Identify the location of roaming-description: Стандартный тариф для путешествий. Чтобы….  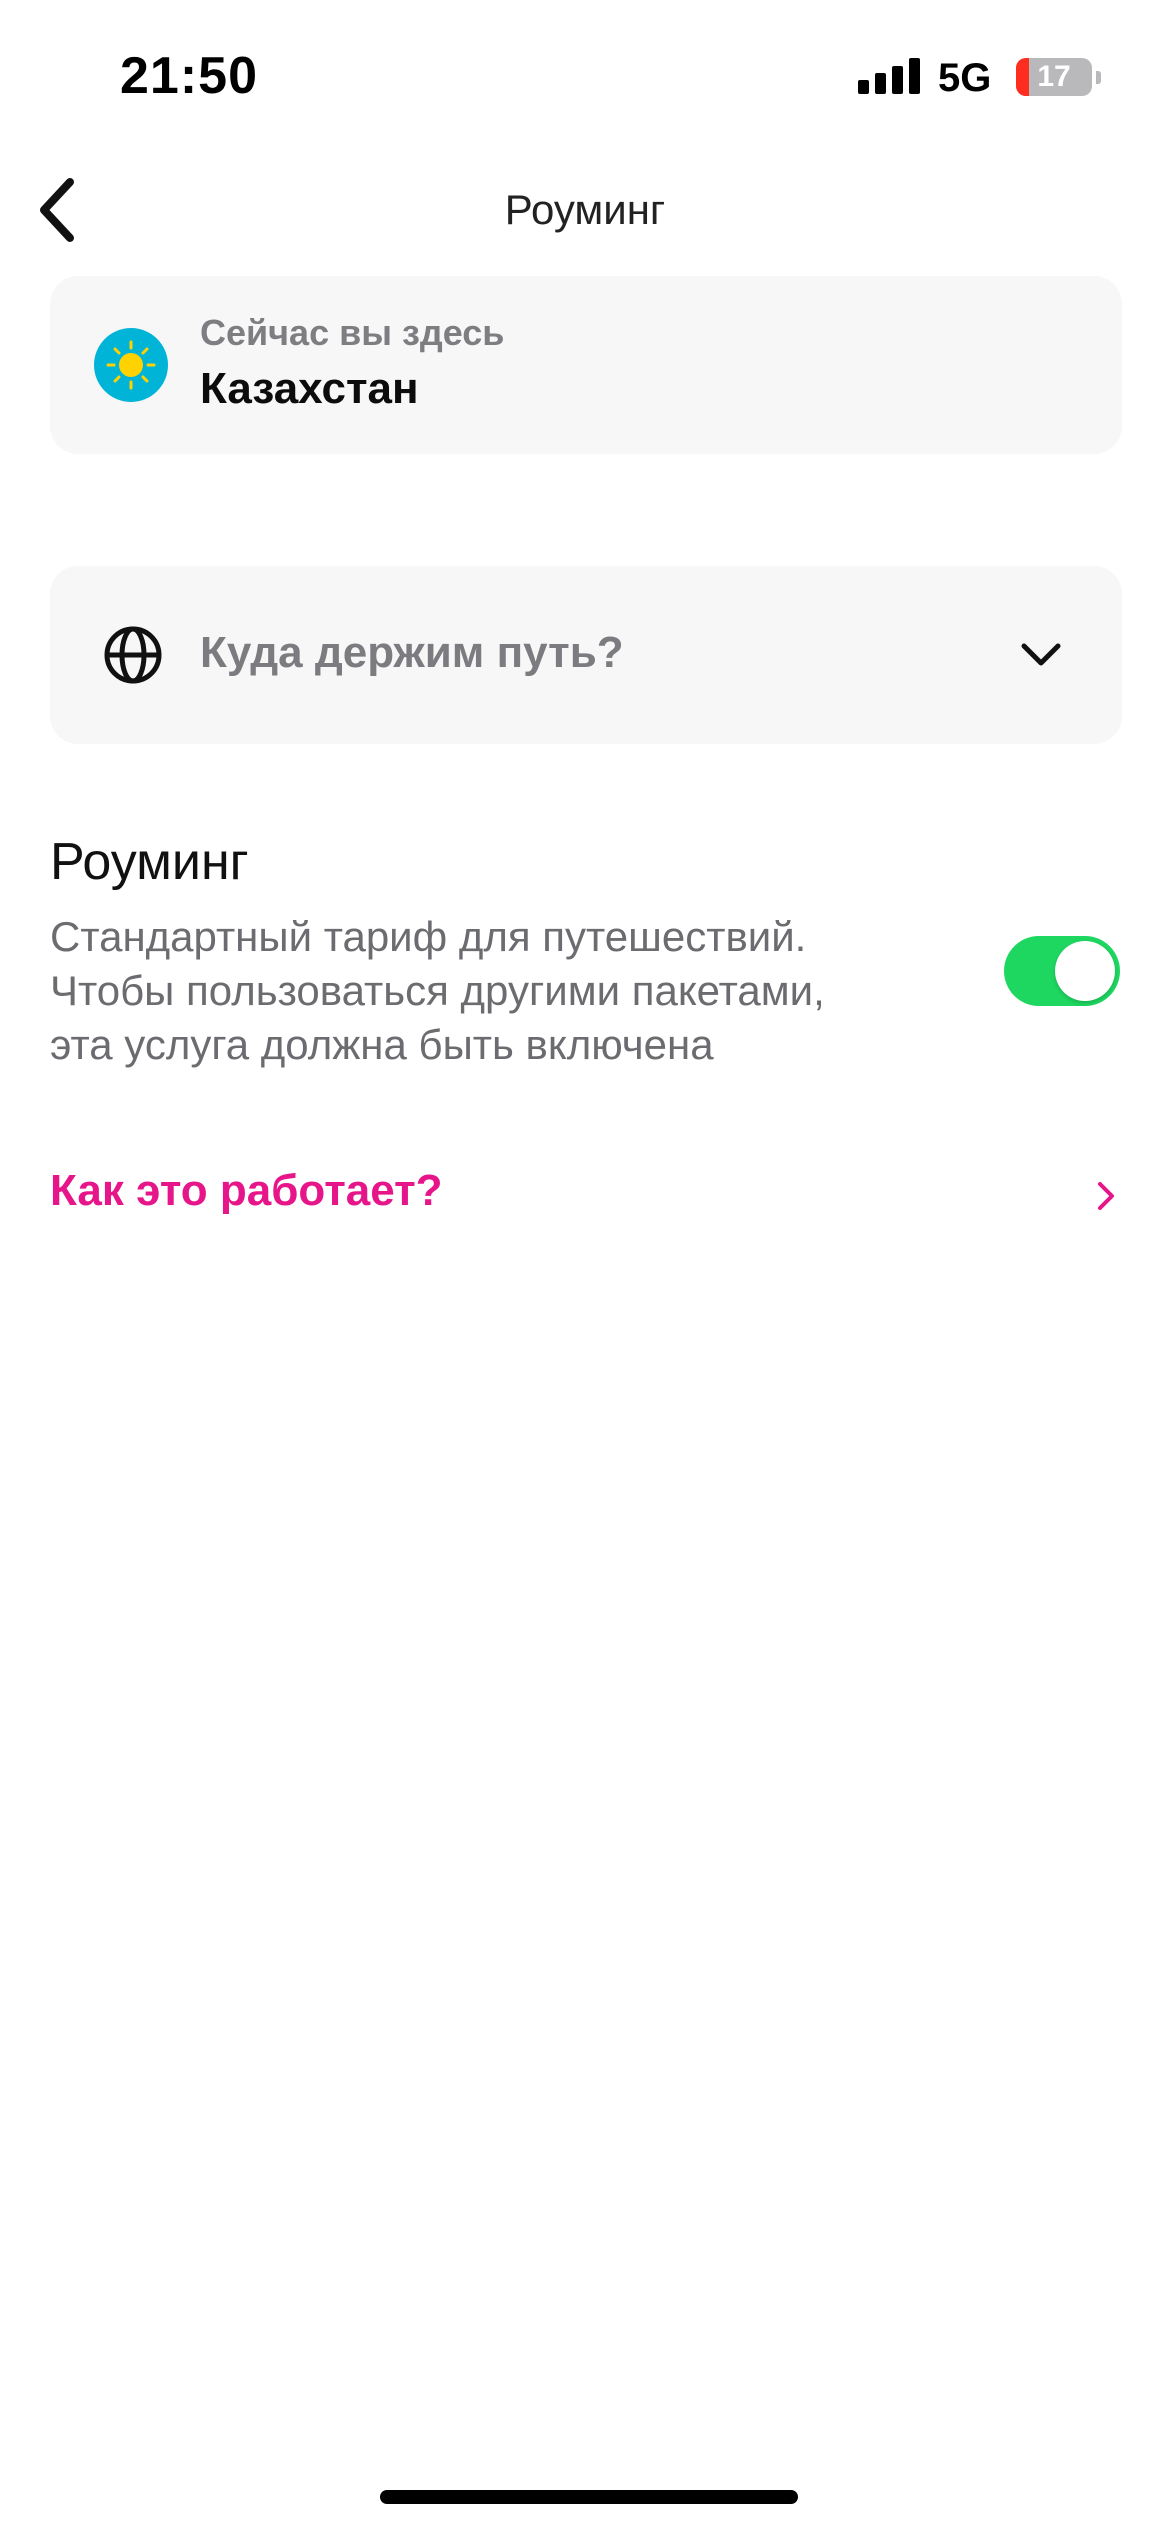
(510, 991).